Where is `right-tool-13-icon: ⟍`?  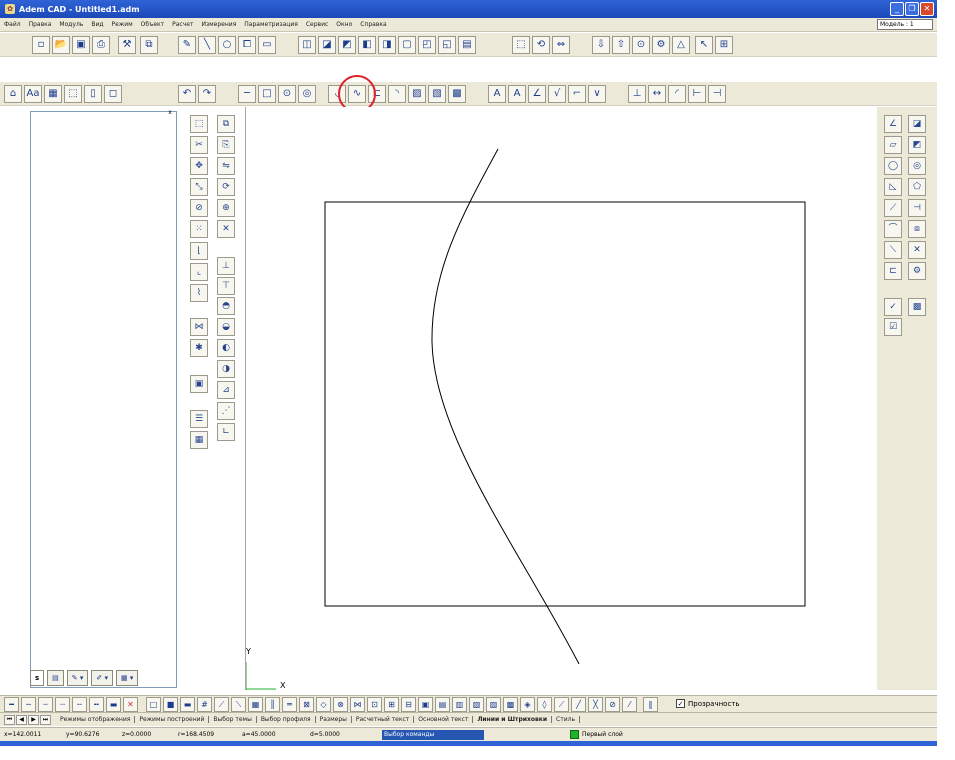
right-tool-13-icon: ⟍ is located at coordinates (893, 250).